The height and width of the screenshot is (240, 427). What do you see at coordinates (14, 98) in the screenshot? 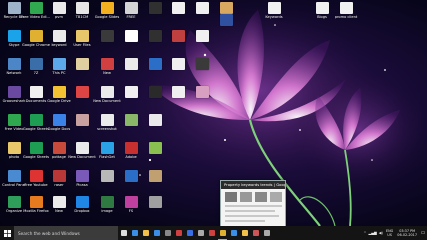
I see `desktop-icon: Grooveshark` at bounding box center [14, 98].